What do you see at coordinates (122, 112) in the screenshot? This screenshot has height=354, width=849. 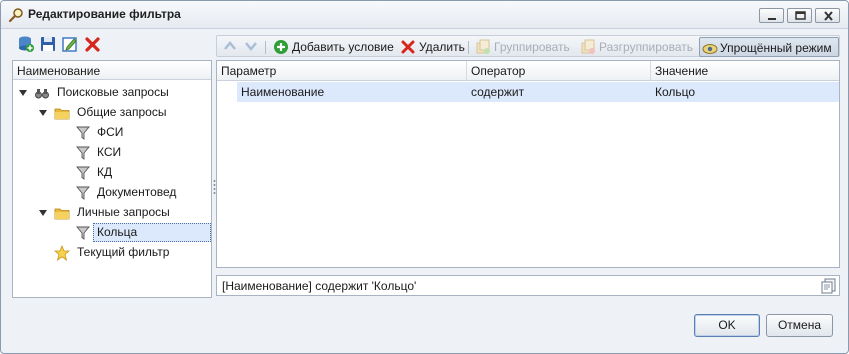 I see `tree-item-label: Общие запросы` at bounding box center [122, 112].